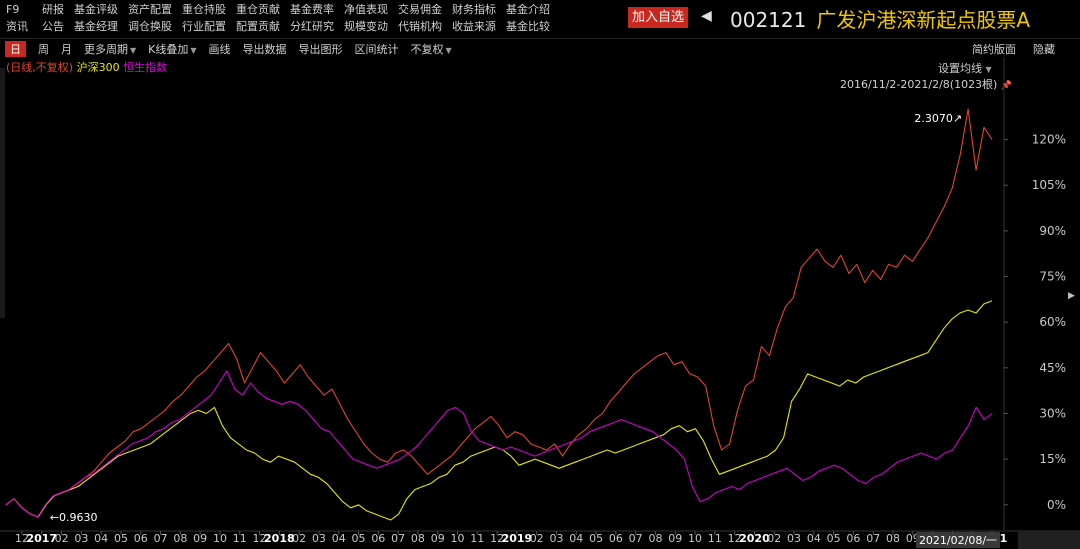 Image resolution: width=1080 pixels, height=549 pixels. Describe the element at coordinates (958, 540) in the screenshot. I see `cursor-date-label: 2021/02/08/一` at that location.